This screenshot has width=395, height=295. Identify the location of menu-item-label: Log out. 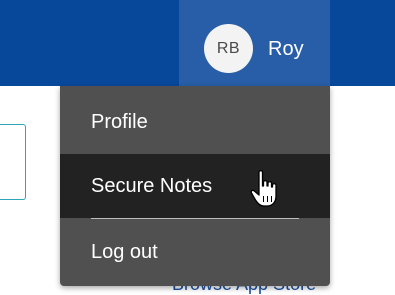
(124, 251).